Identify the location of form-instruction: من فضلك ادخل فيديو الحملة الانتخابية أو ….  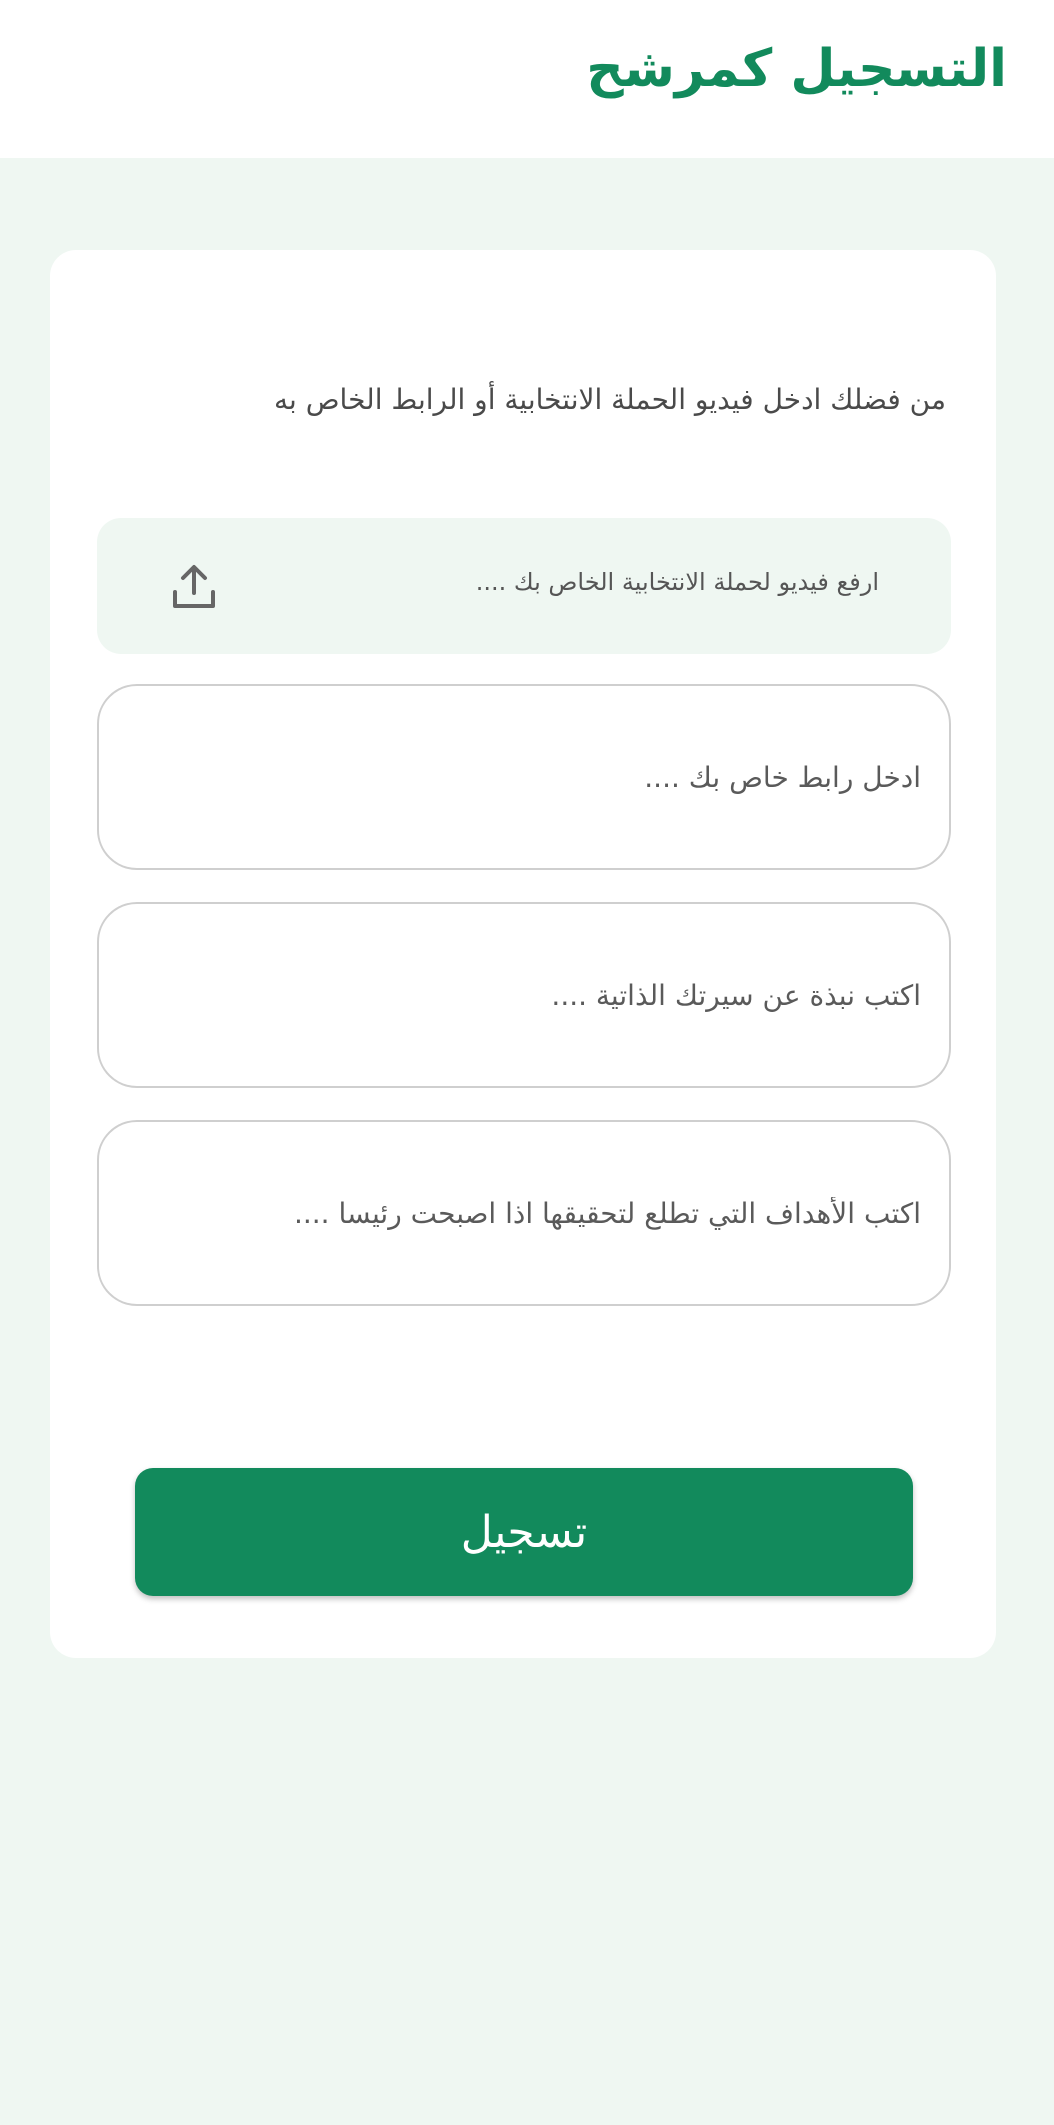
(610, 399).